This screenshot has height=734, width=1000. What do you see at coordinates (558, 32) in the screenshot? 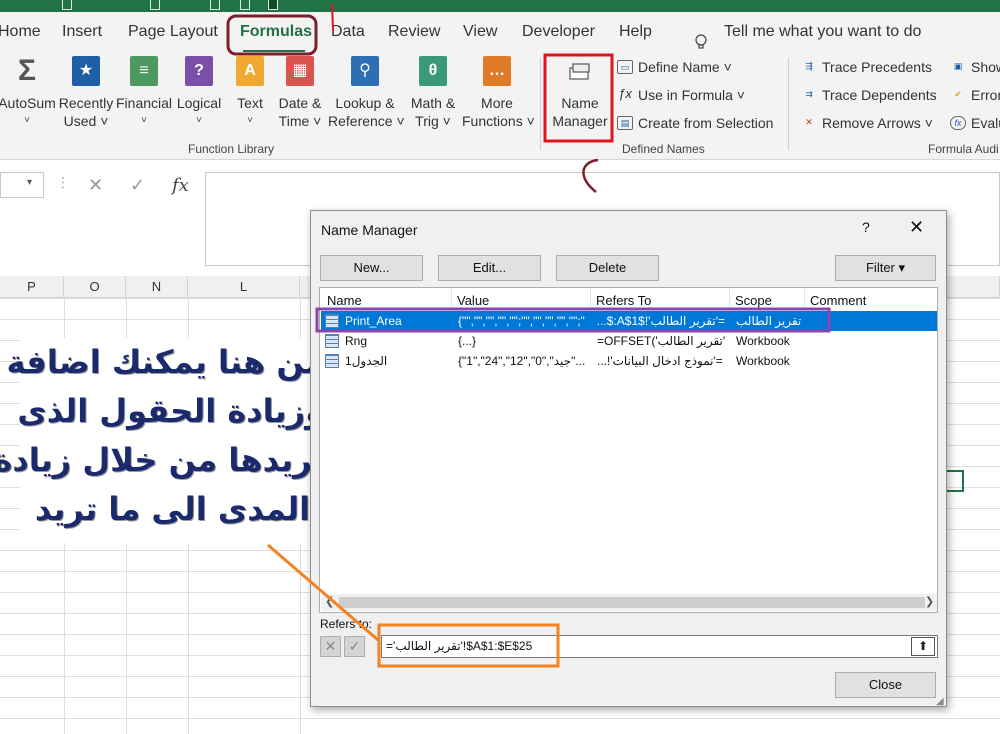
I see `tab-developer: Developer` at bounding box center [558, 32].